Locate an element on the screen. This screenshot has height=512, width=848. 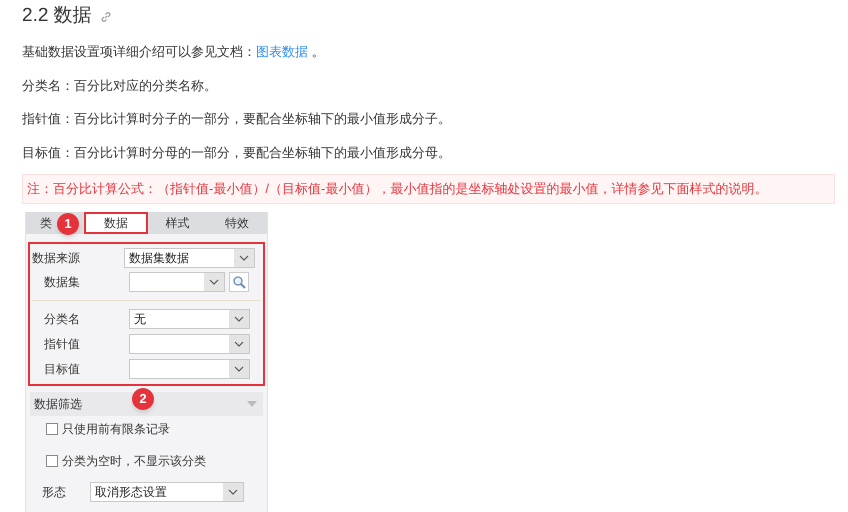
tab: 特效 is located at coordinates (237, 223).